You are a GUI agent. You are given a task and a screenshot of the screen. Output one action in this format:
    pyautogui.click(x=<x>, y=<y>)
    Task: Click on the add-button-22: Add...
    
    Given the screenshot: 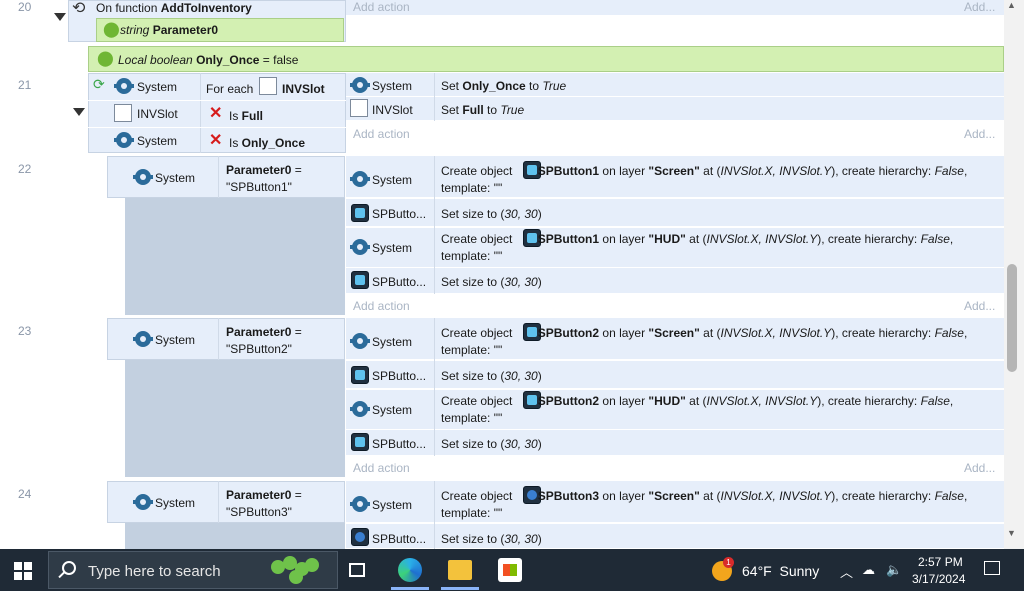 What is the action you would take?
    pyautogui.click(x=979, y=306)
    